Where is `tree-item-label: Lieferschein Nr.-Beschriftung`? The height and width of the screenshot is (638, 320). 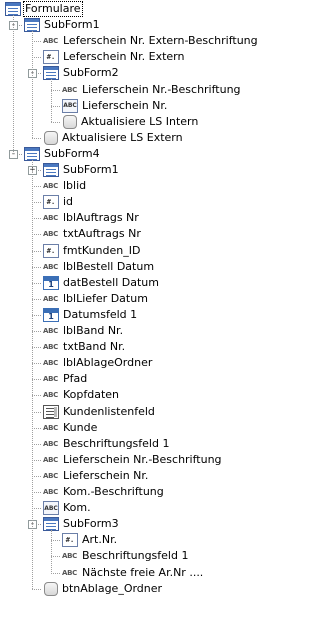 tree-item-label: Lieferschein Nr.-Beschriftung is located at coordinates (161, 89).